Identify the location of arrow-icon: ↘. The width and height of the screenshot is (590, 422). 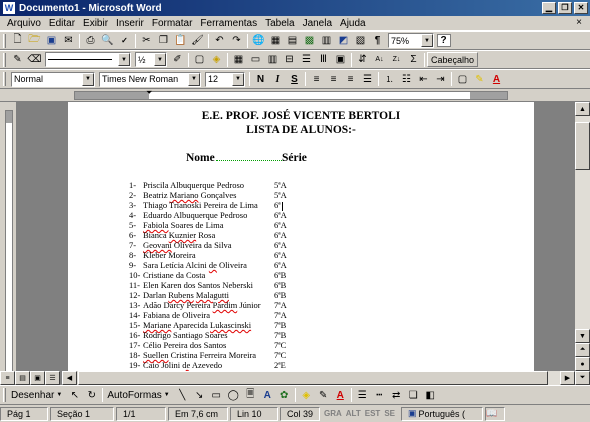
(199, 395).